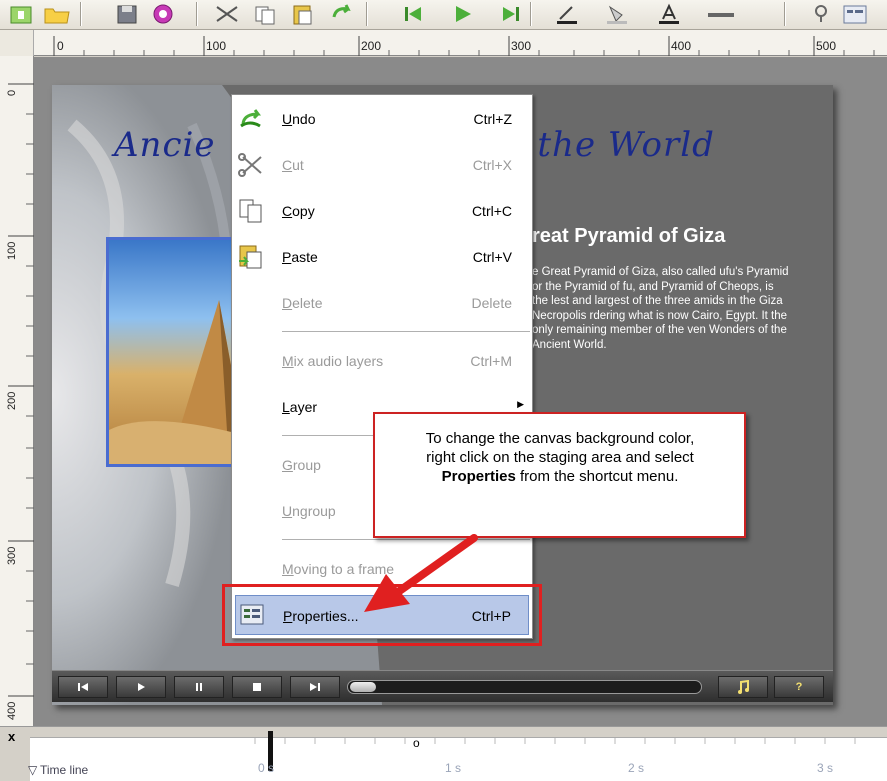  I want to click on vertical-ruler-label: 100, so click(12, 250).